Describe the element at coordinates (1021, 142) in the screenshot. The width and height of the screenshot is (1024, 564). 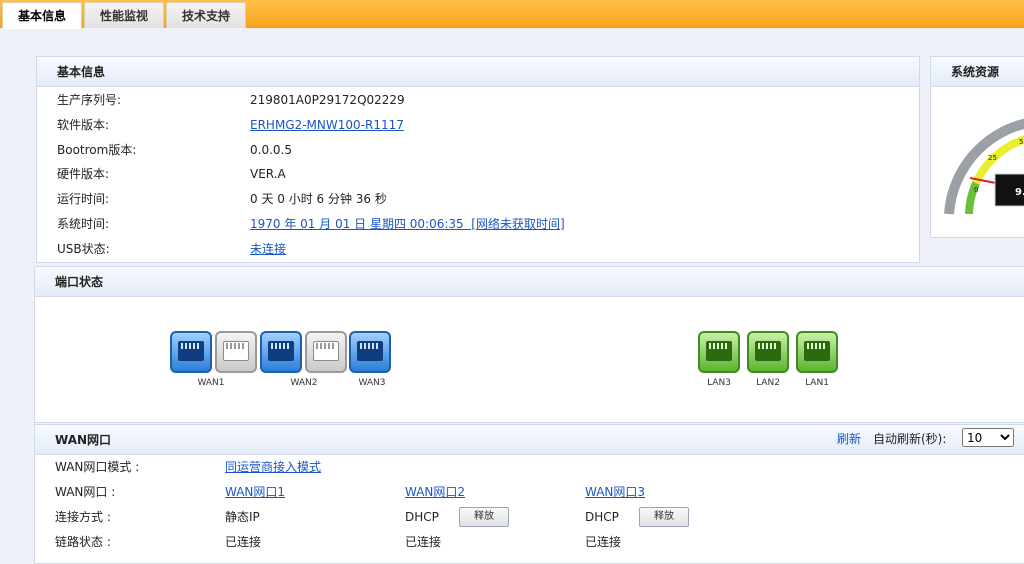
I see `gauge-tick-50: 5` at that location.